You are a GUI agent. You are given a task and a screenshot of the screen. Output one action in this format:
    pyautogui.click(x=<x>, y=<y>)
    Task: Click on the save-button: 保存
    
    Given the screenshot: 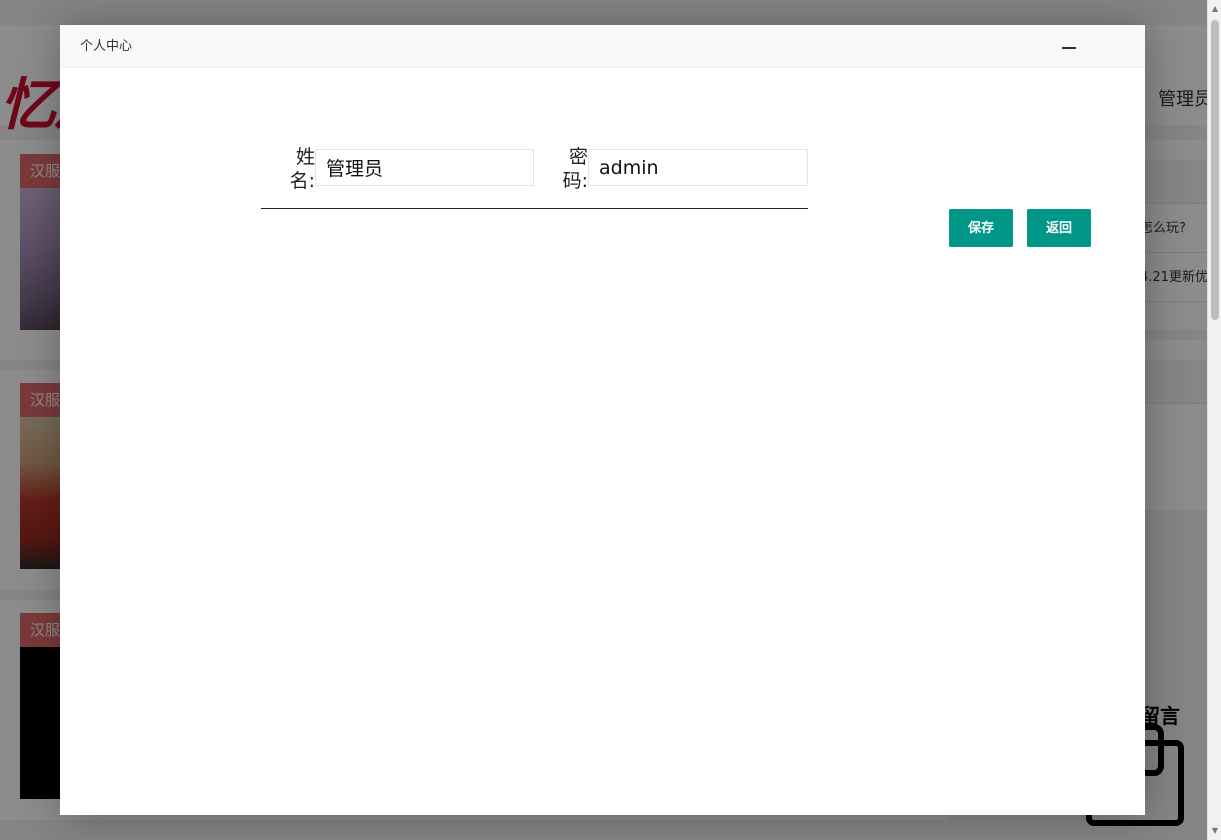 What is the action you would take?
    pyautogui.click(x=981, y=228)
    